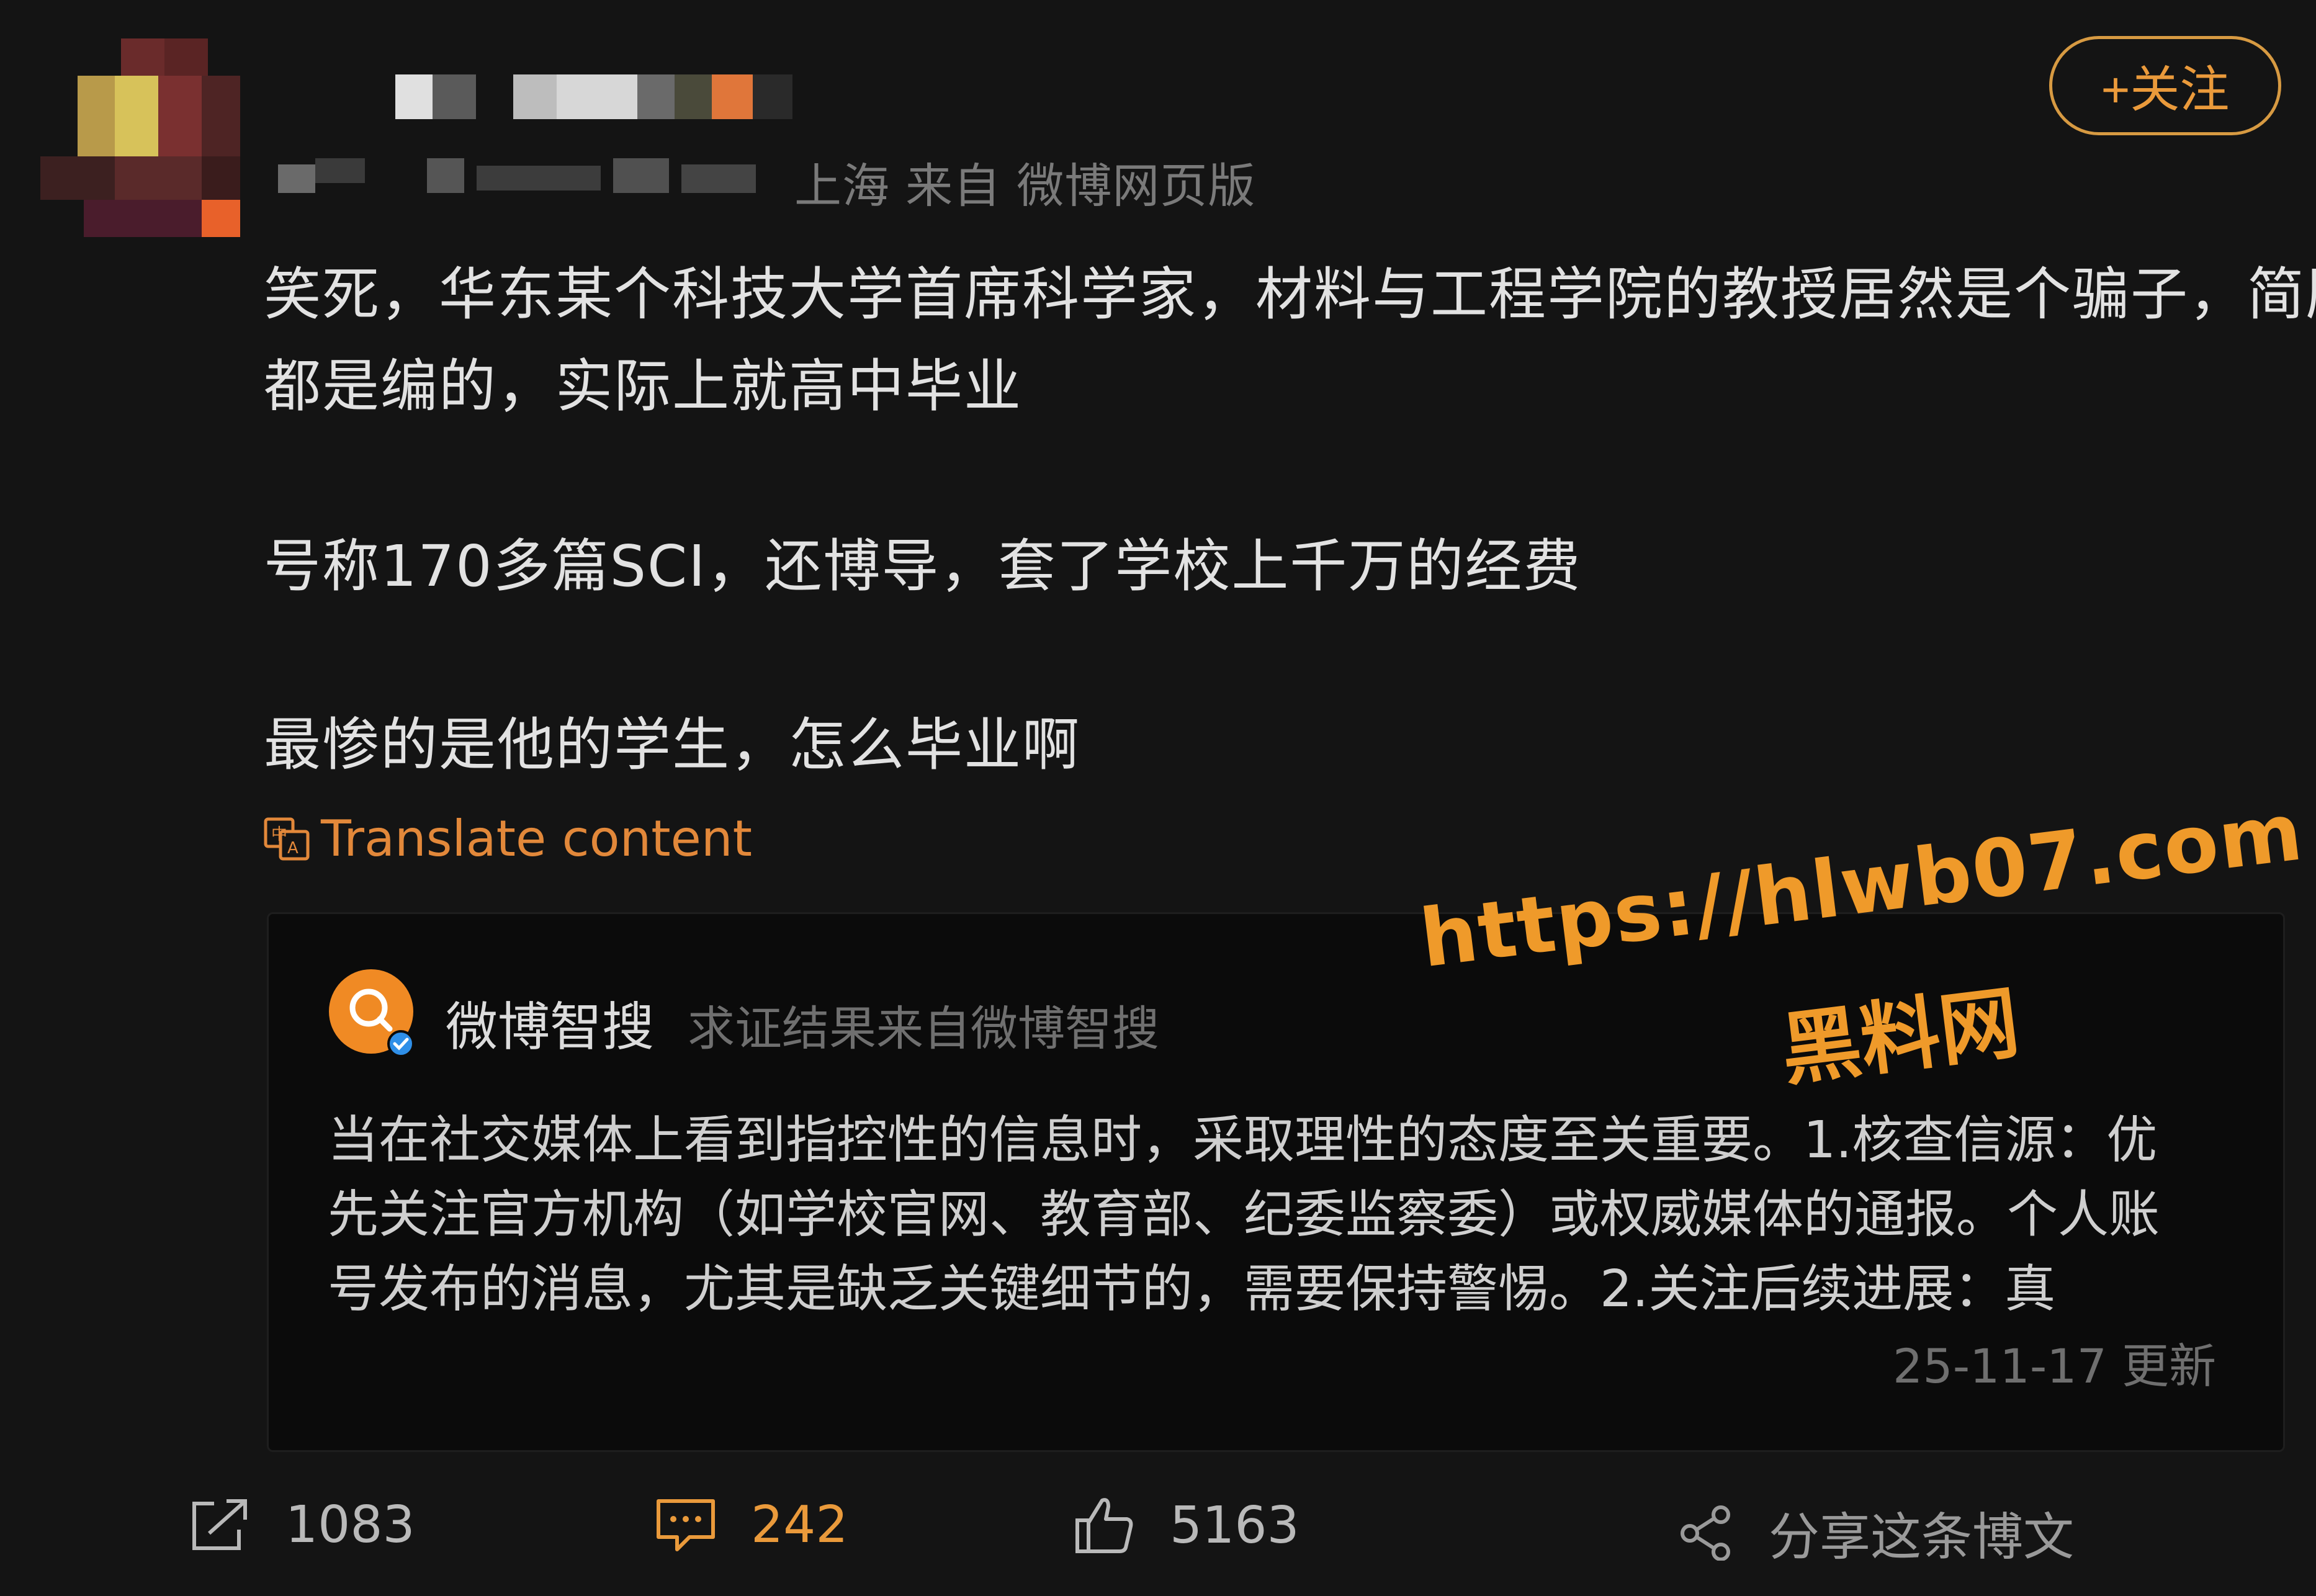 This screenshot has width=2316, height=1596. I want to click on share-label: 分享这条博文, so click(1922, 1537).